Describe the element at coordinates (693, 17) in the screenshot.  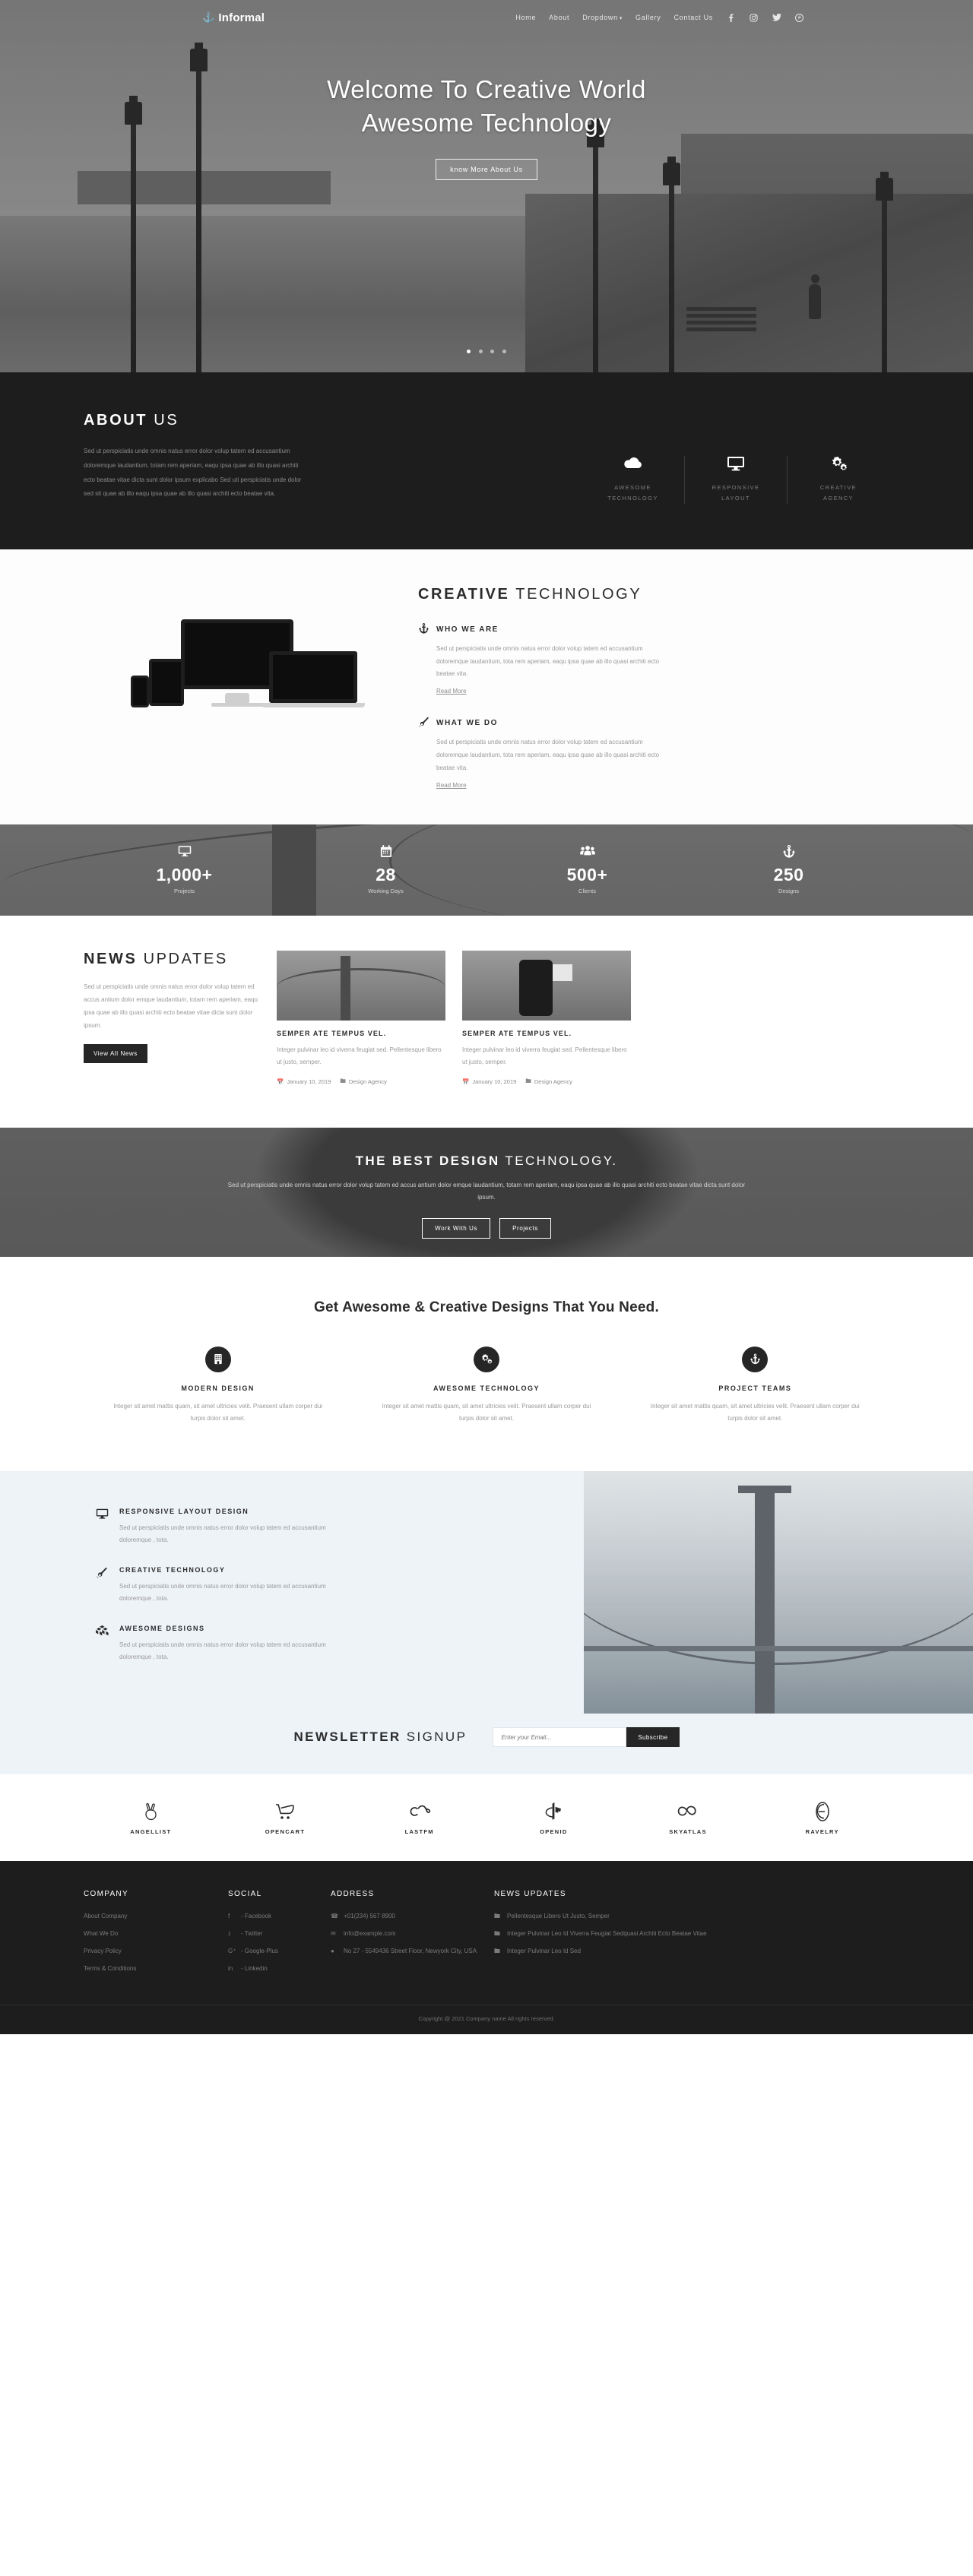
I see `nav-item-contact-us: Contact Us` at that location.